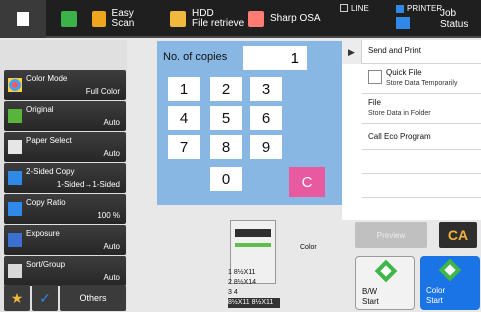 This screenshot has height=312, width=481. I want to click on two-sided-copy-button: 2-Sided Copy 1-Sided→1-Sided, so click(65, 178).